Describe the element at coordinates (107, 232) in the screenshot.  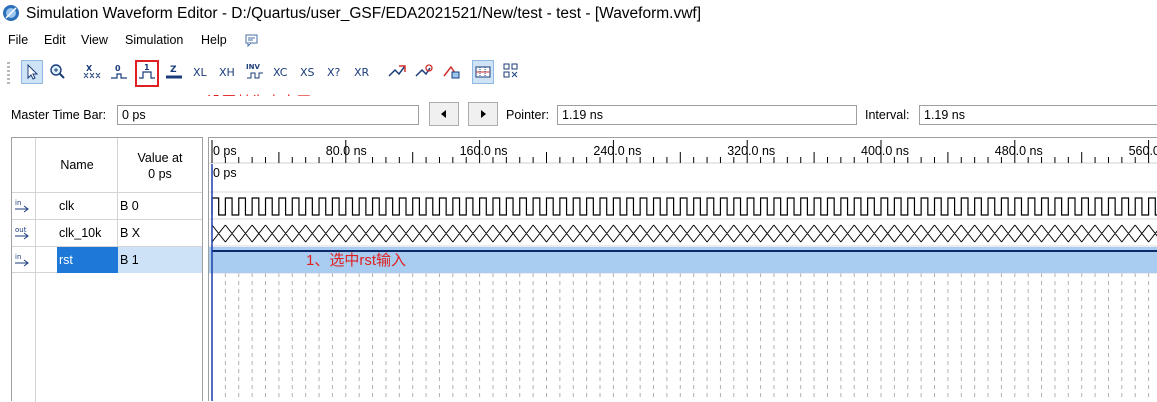
I see `signal-row-clk_10k: out clk_10k B X` at that location.